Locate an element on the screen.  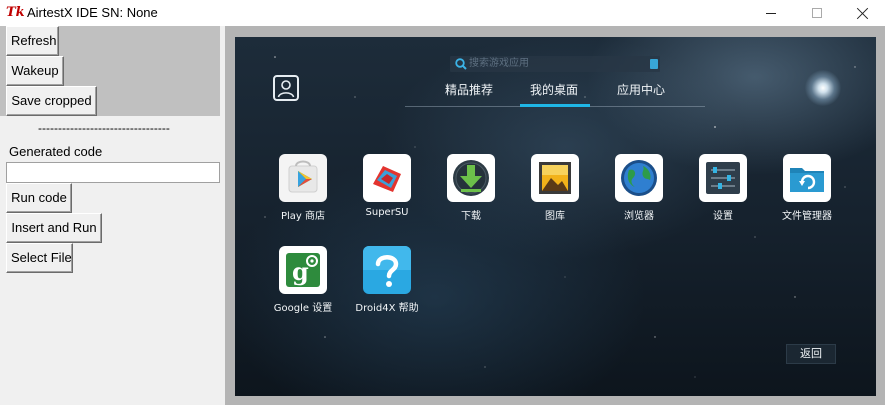
app-droid4x-help: Droid4X 帮助 is located at coordinates (387, 283).